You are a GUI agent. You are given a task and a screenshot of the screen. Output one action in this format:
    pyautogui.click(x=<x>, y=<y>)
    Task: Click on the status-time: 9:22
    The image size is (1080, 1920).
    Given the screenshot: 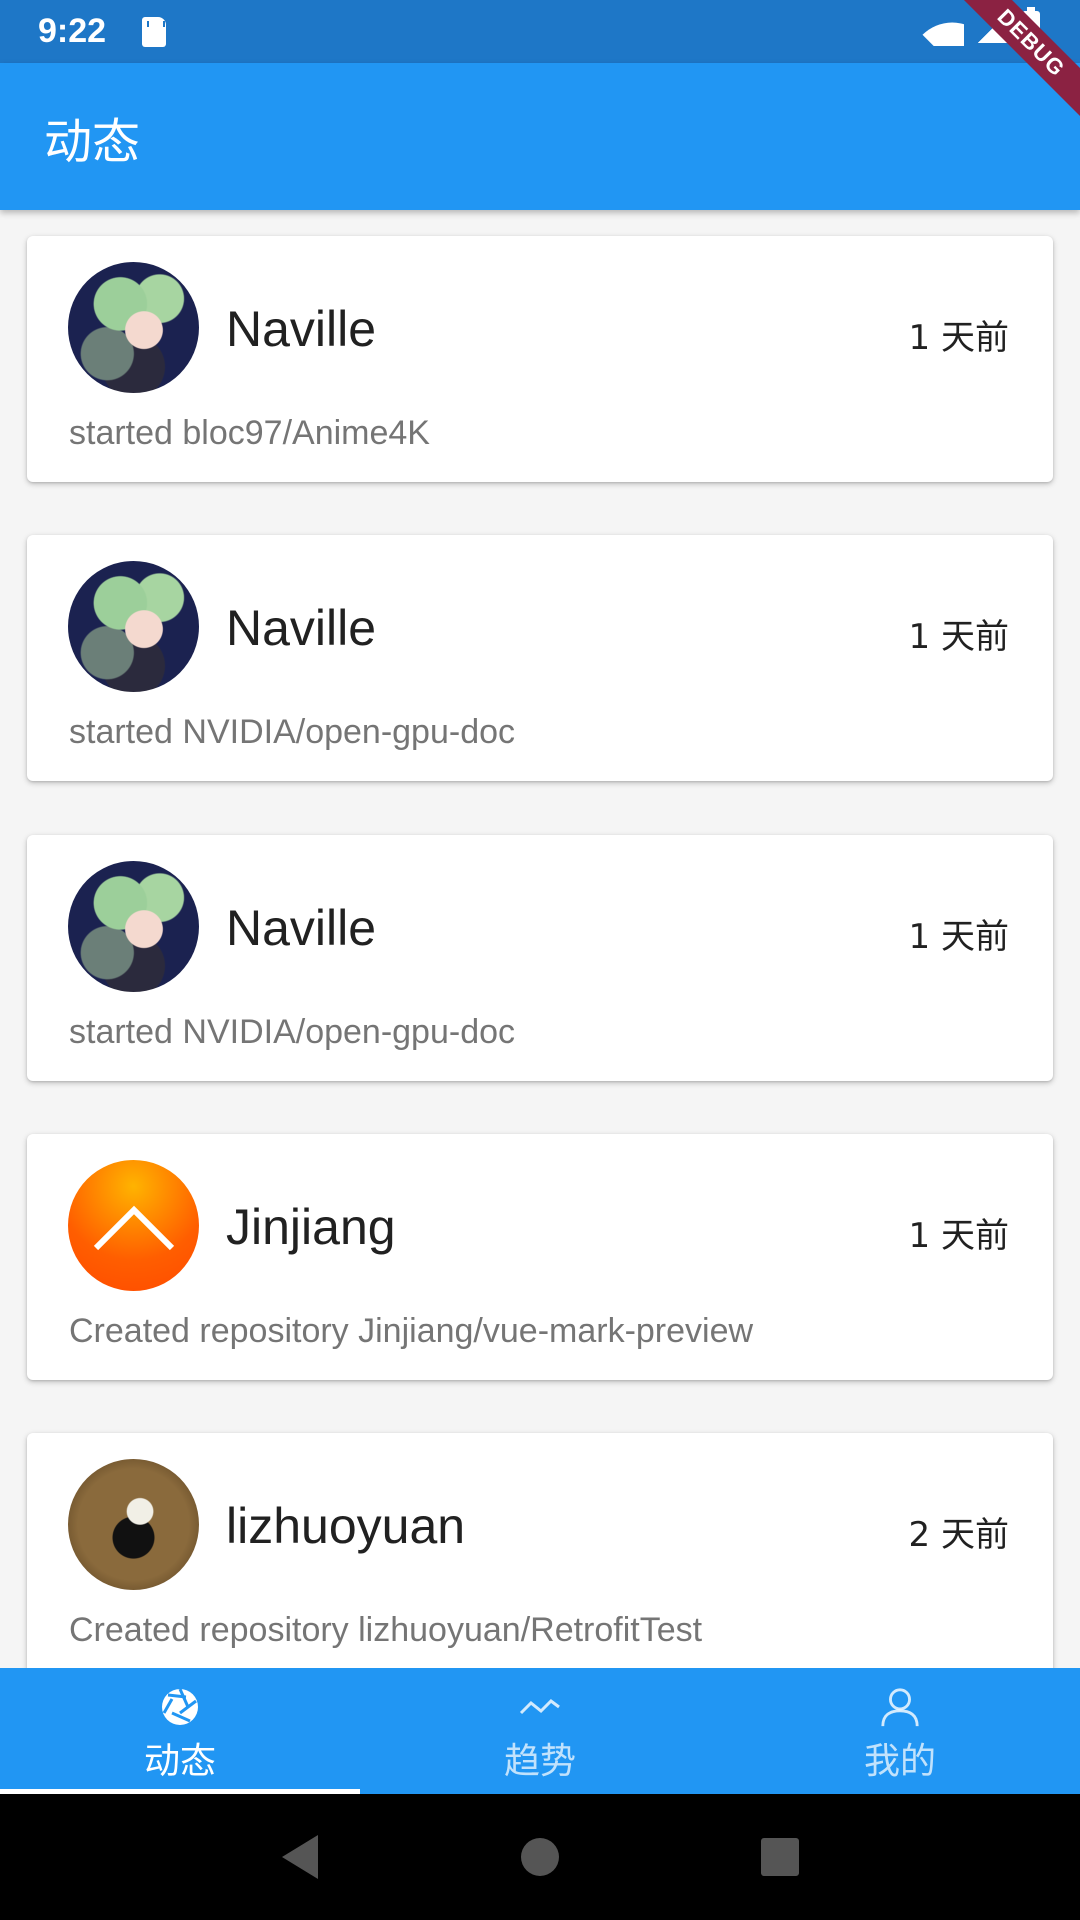 What is the action you would take?
    pyautogui.click(x=72, y=31)
    